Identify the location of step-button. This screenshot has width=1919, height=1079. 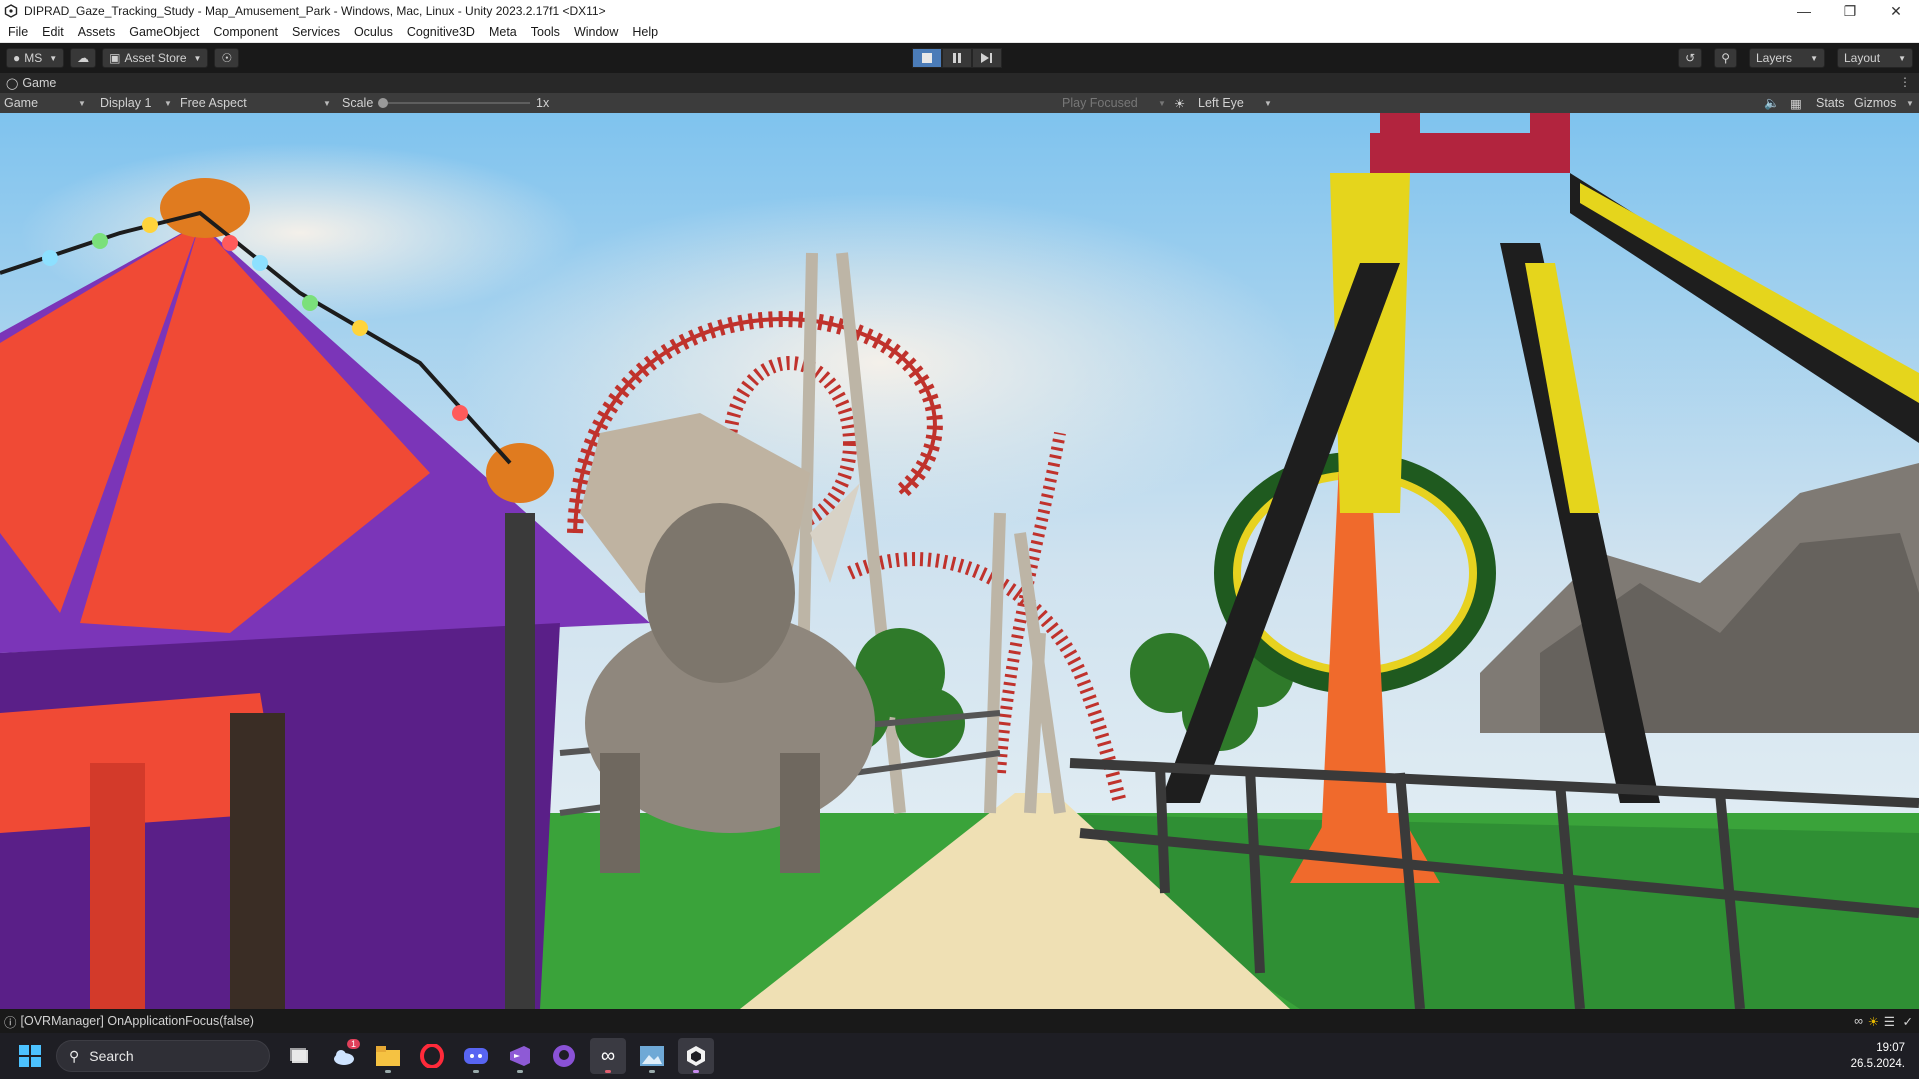
(987, 58).